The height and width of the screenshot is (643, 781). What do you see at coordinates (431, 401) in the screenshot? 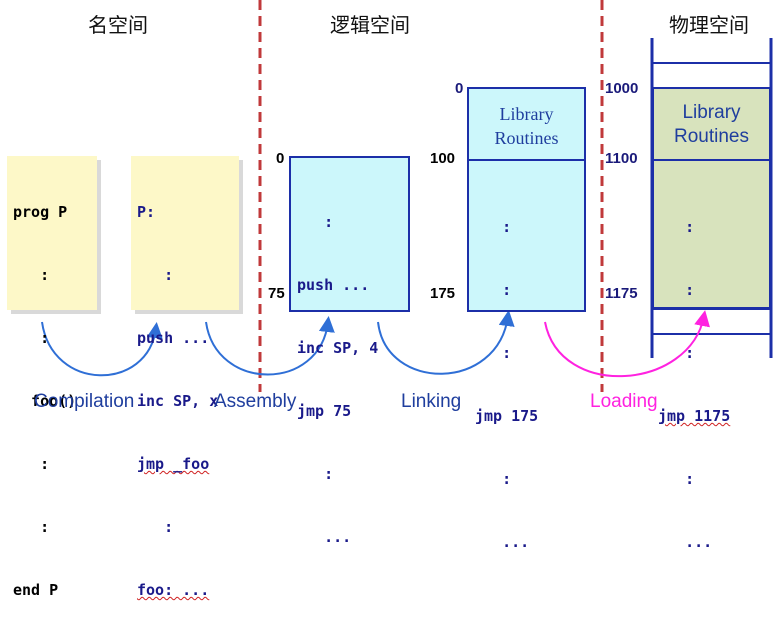
I see `stage-label-linking: Linking` at bounding box center [431, 401].